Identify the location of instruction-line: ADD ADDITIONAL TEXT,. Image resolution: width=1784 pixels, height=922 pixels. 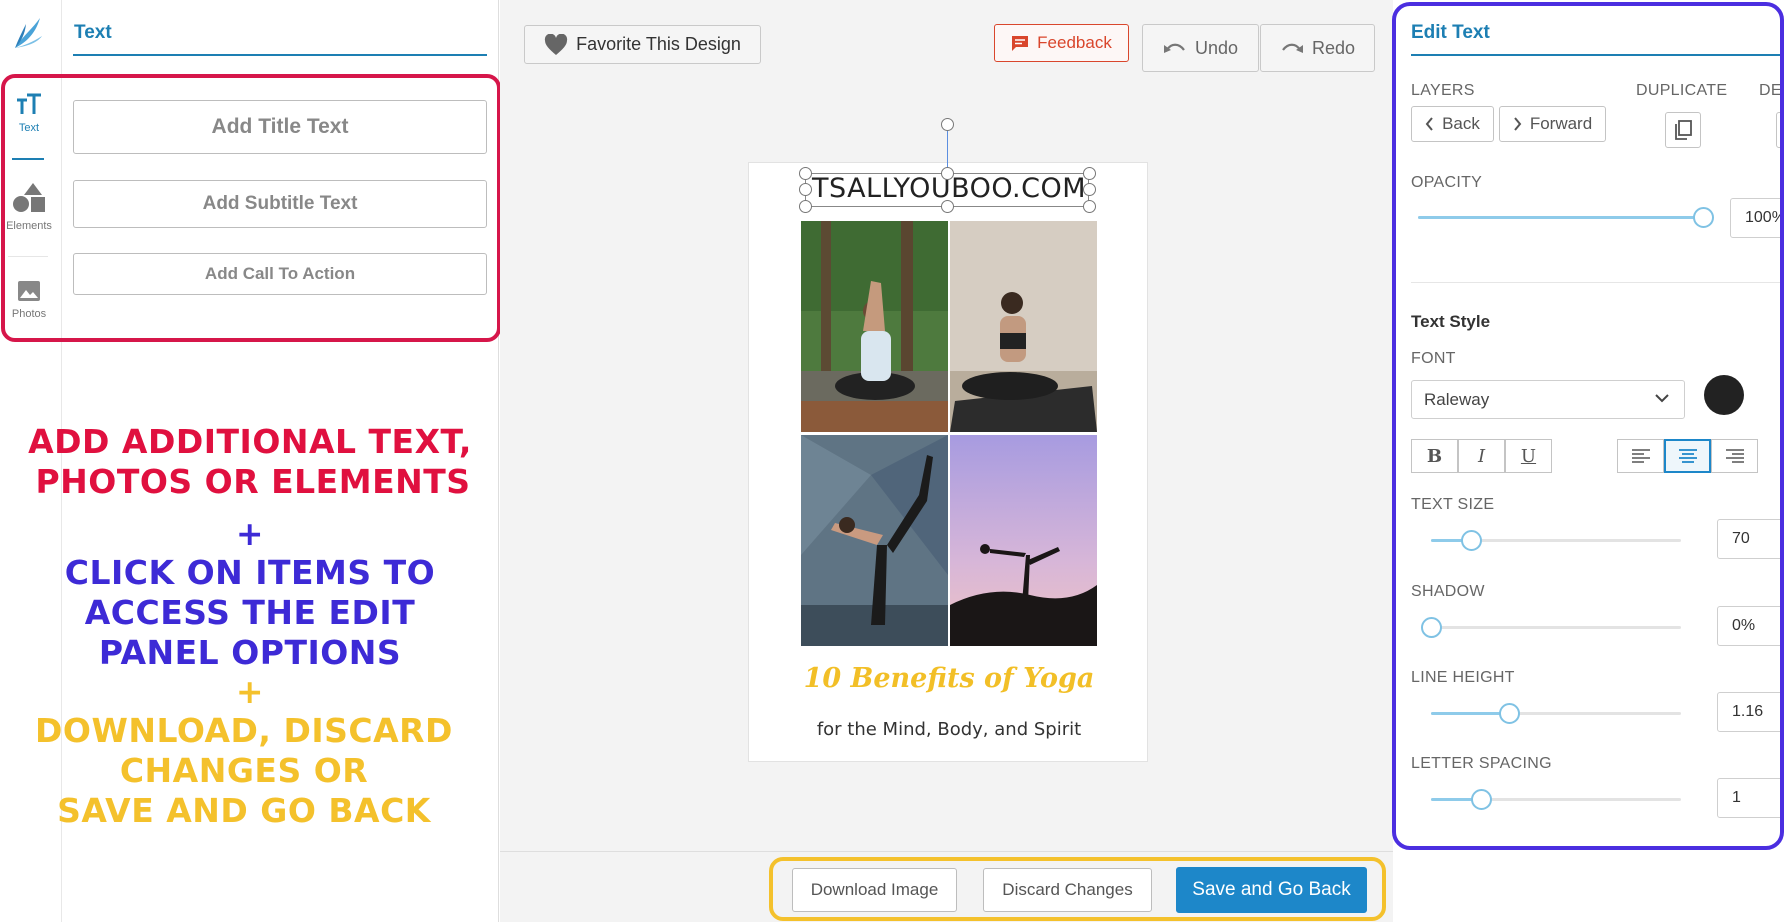
(250, 441).